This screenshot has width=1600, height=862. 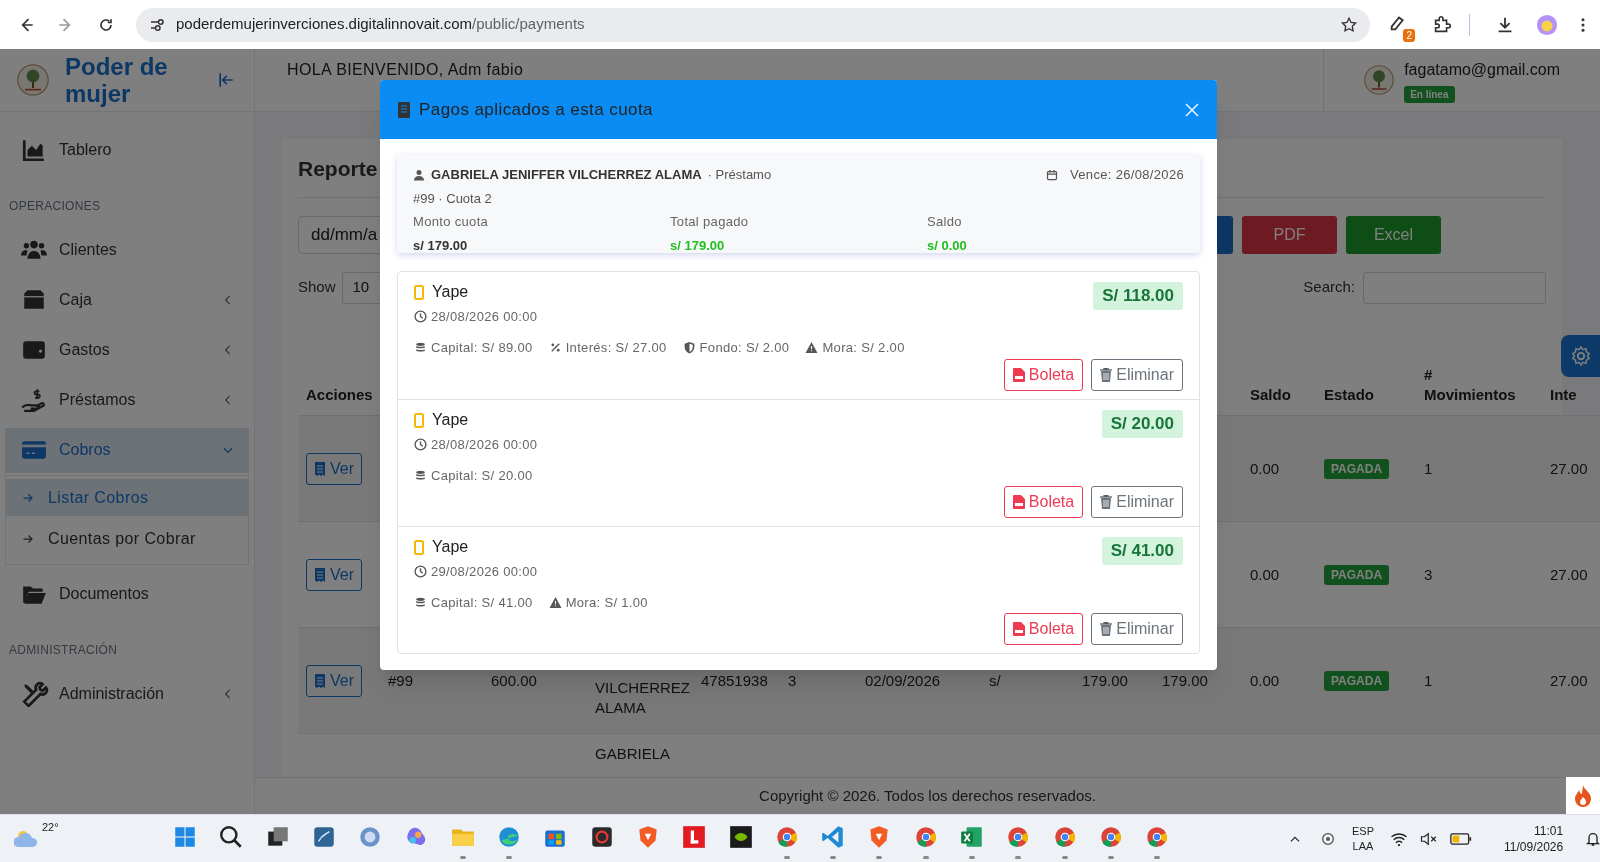 I want to click on profile-avatar-icon, so click(x=1547, y=24).